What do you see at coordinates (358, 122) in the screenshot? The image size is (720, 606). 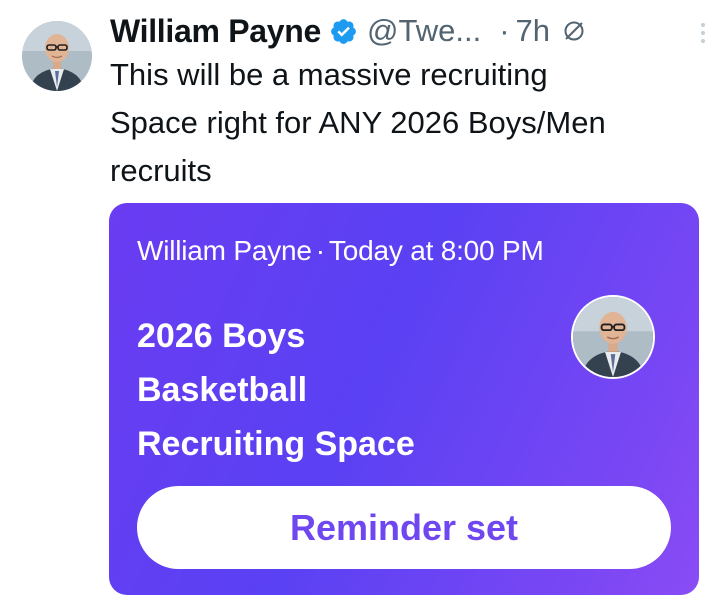 I see `tweet-text-line: Space right for ANY 2026 Boys/Men` at bounding box center [358, 122].